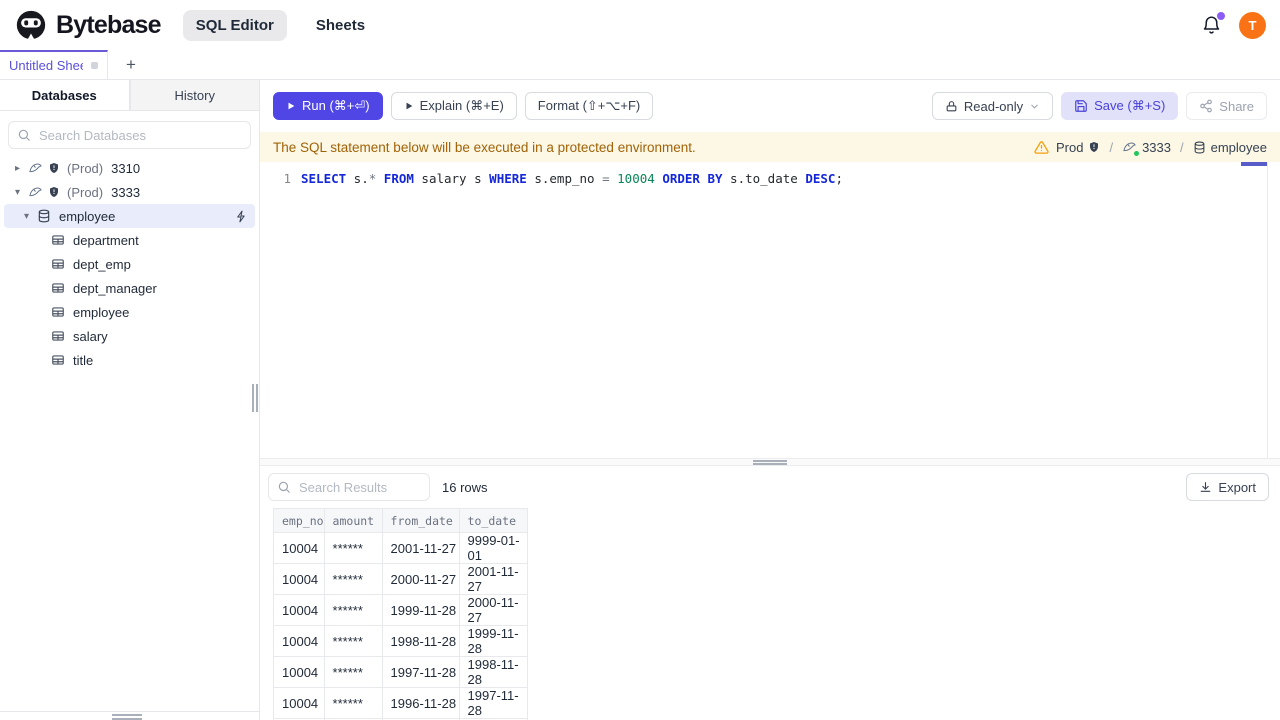 Image resolution: width=1280 pixels, height=720 pixels. What do you see at coordinates (102, 264) in the screenshot?
I see `table-name: dept_emp` at bounding box center [102, 264].